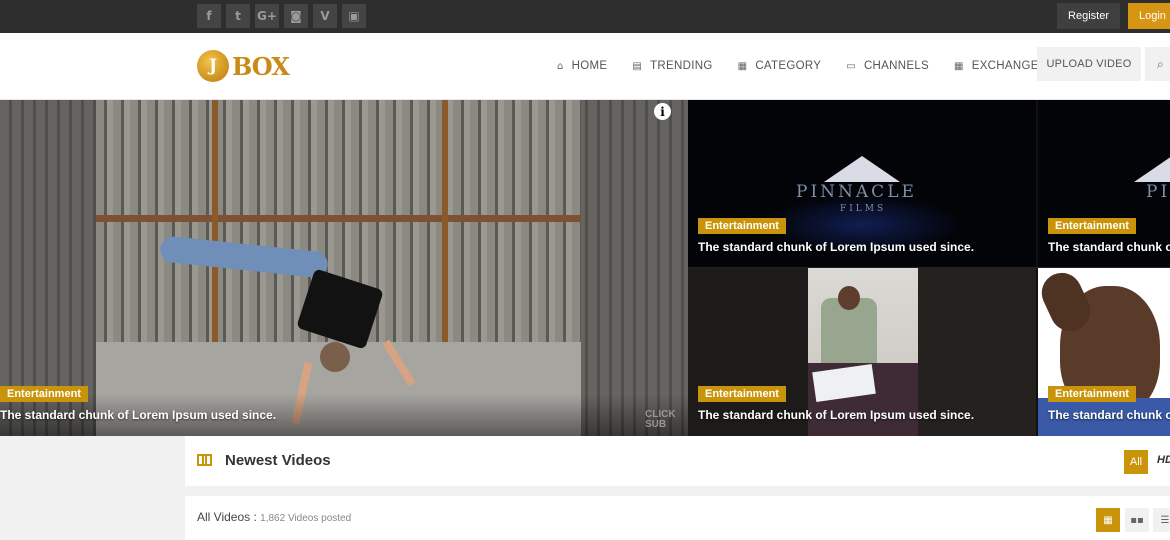  Describe the element at coordinates (896, 66) in the screenshot. I see `nav-label: CHANNELS` at that location.